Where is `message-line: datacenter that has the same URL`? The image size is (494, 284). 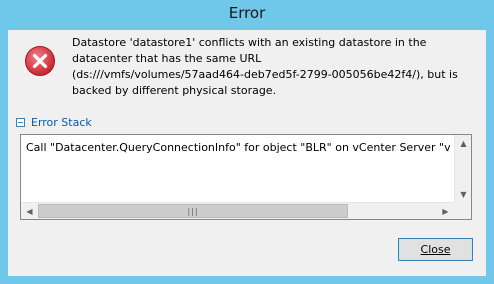
message-line: datacenter that has the same URL is located at coordinates (167, 58).